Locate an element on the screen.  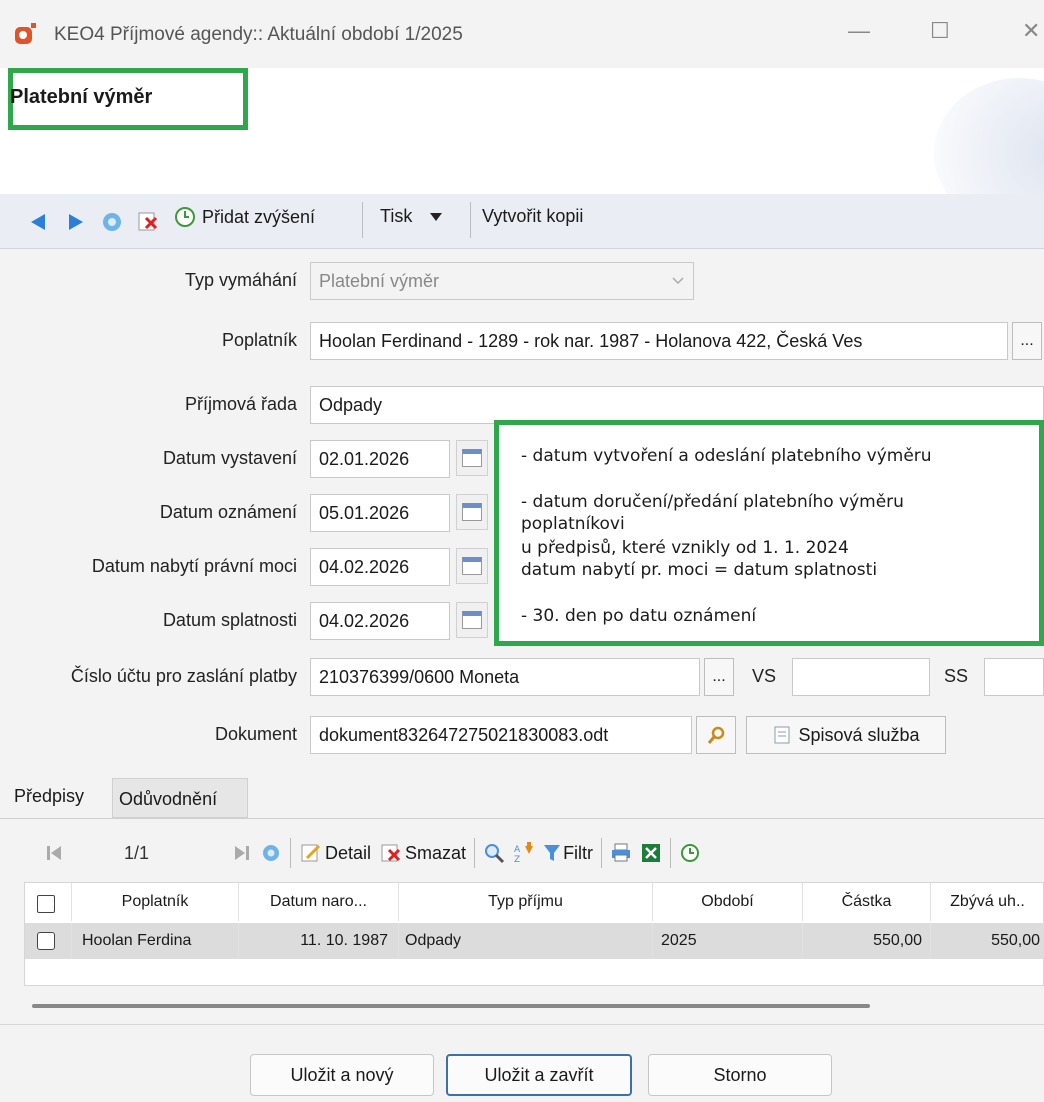
cell-typ: Odpady is located at coordinates (526, 941).